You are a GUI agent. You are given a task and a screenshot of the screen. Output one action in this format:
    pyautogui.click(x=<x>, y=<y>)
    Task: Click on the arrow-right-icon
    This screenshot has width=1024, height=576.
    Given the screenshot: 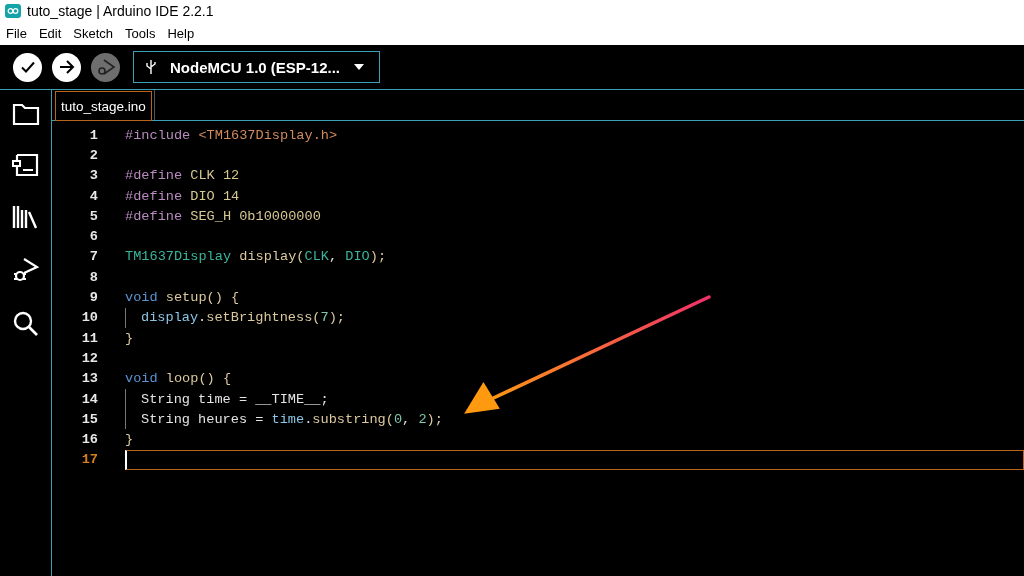 What is the action you would take?
    pyautogui.click(x=66, y=67)
    